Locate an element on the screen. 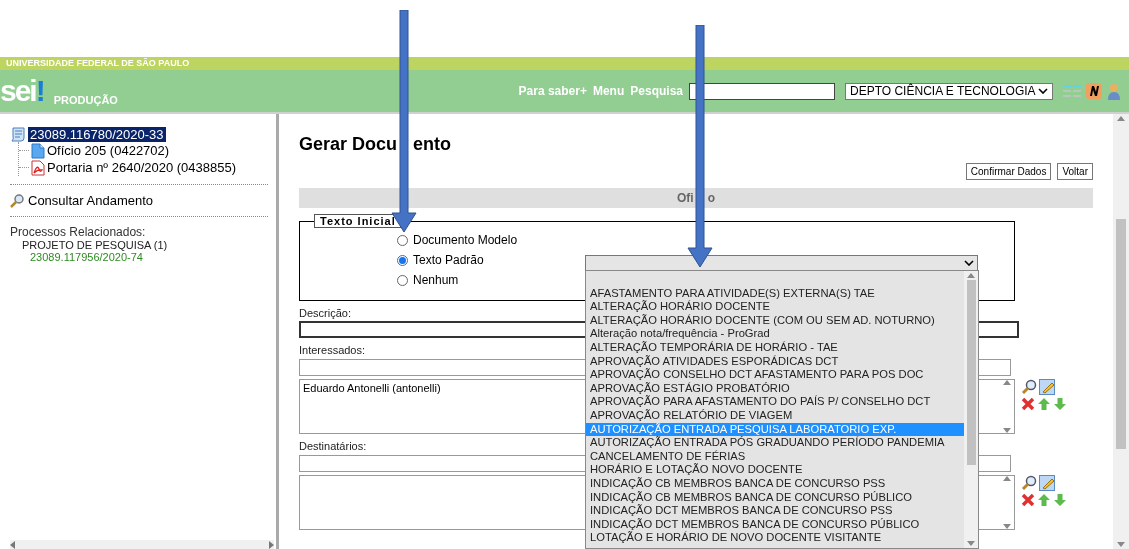 Image resolution: width=1129 pixels, height=549 pixels. page-title: ento is located at coordinates (432, 144).